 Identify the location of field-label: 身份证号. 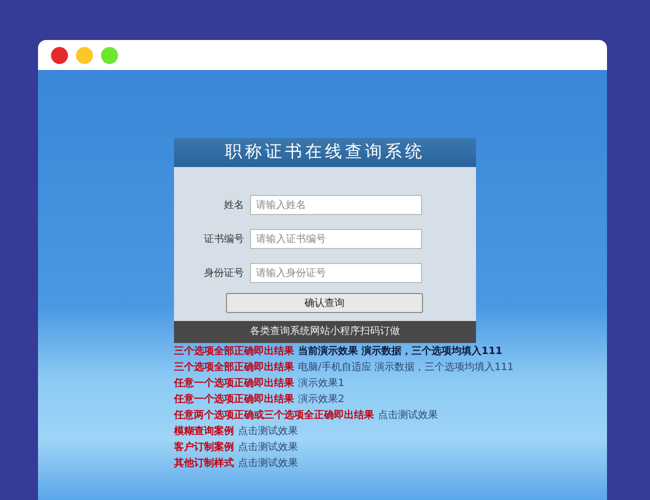
(223, 273).